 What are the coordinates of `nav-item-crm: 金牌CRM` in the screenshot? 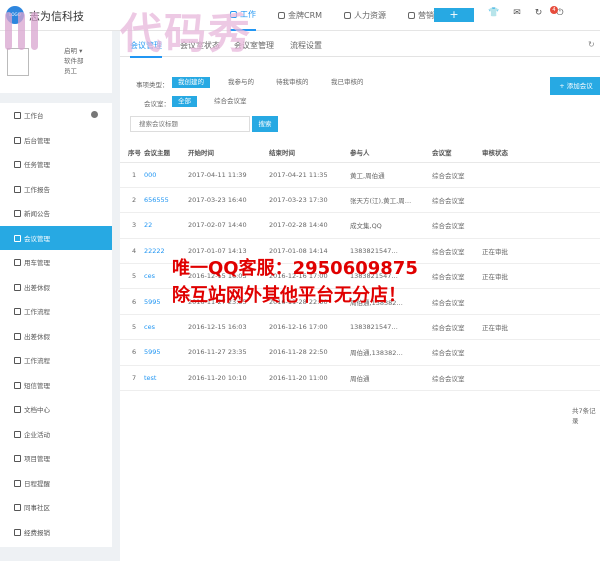 It's located at (300, 15).